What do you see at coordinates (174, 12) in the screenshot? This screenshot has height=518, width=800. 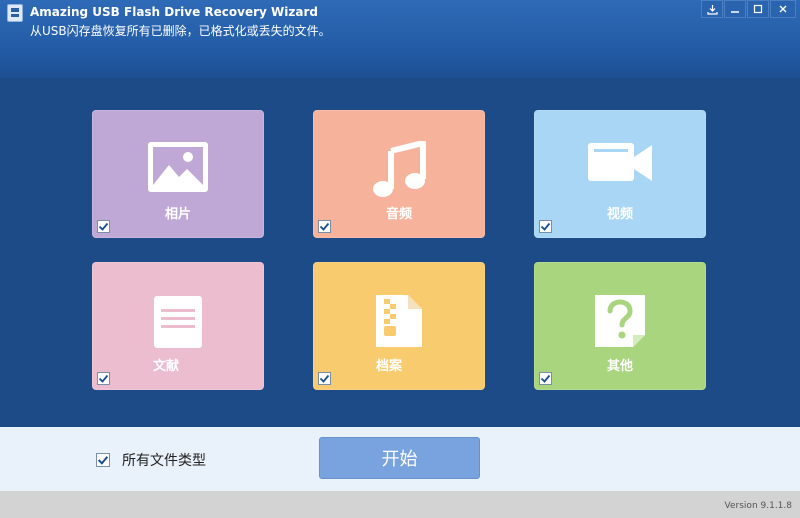 I see `window-title: Amazing USB Flash Drive Recovery Wizard` at bounding box center [174, 12].